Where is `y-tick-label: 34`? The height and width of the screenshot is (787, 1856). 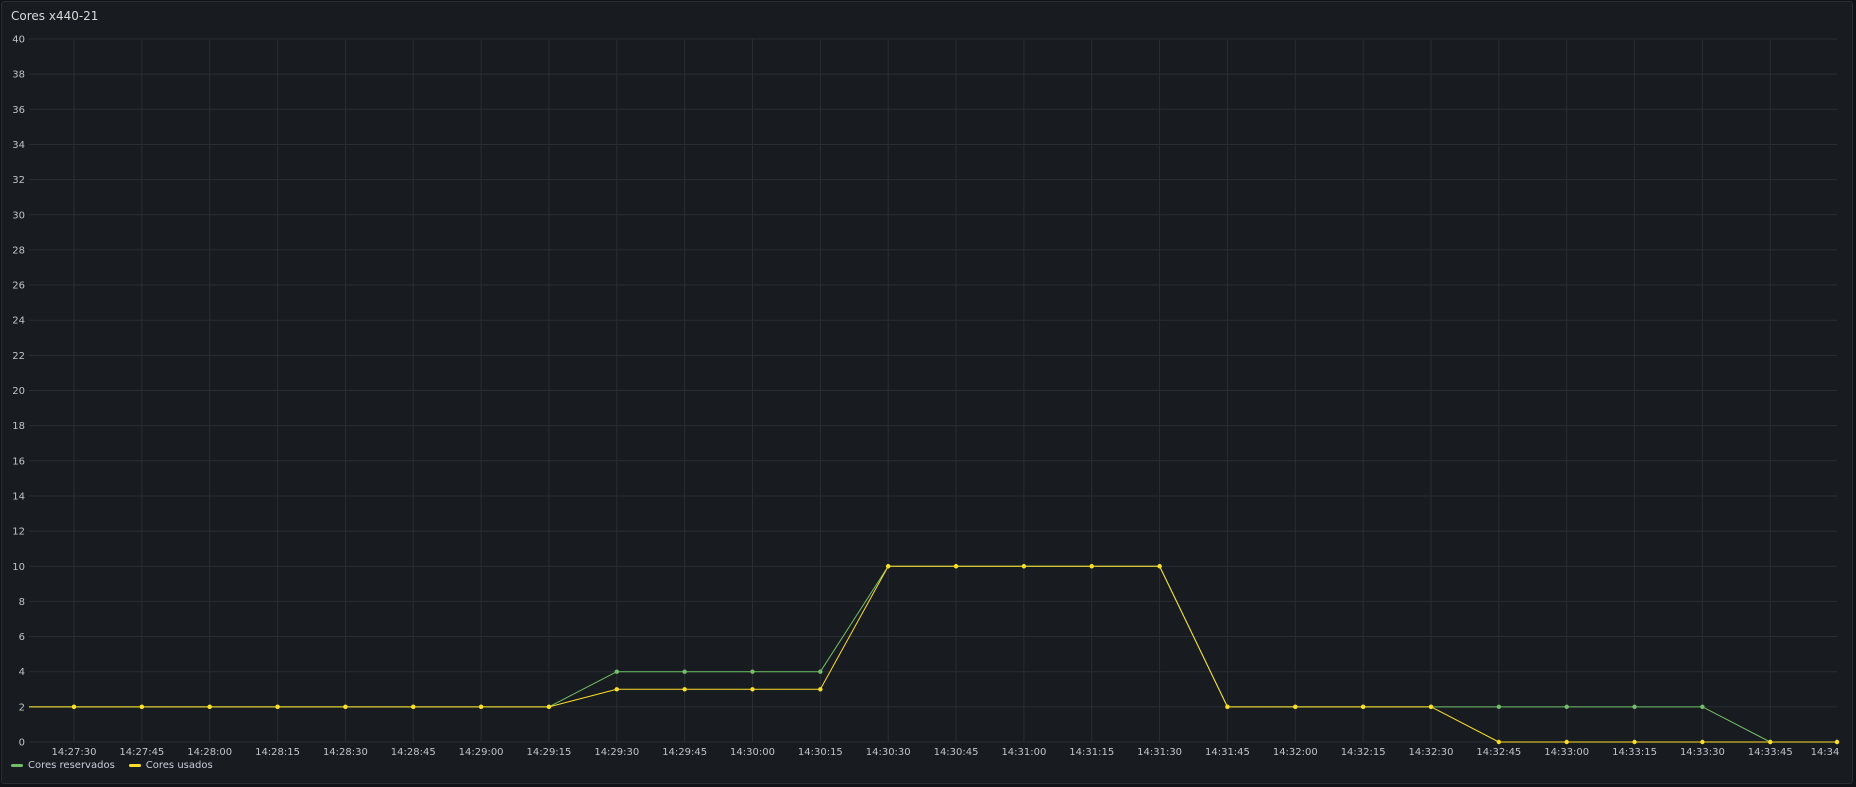
y-tick-label: 34 is located at coordinates (18, 145).